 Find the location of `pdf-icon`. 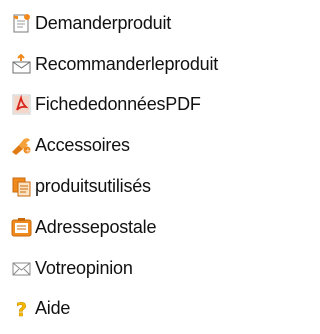

pdf-icon is located at coordinates (21, 104).